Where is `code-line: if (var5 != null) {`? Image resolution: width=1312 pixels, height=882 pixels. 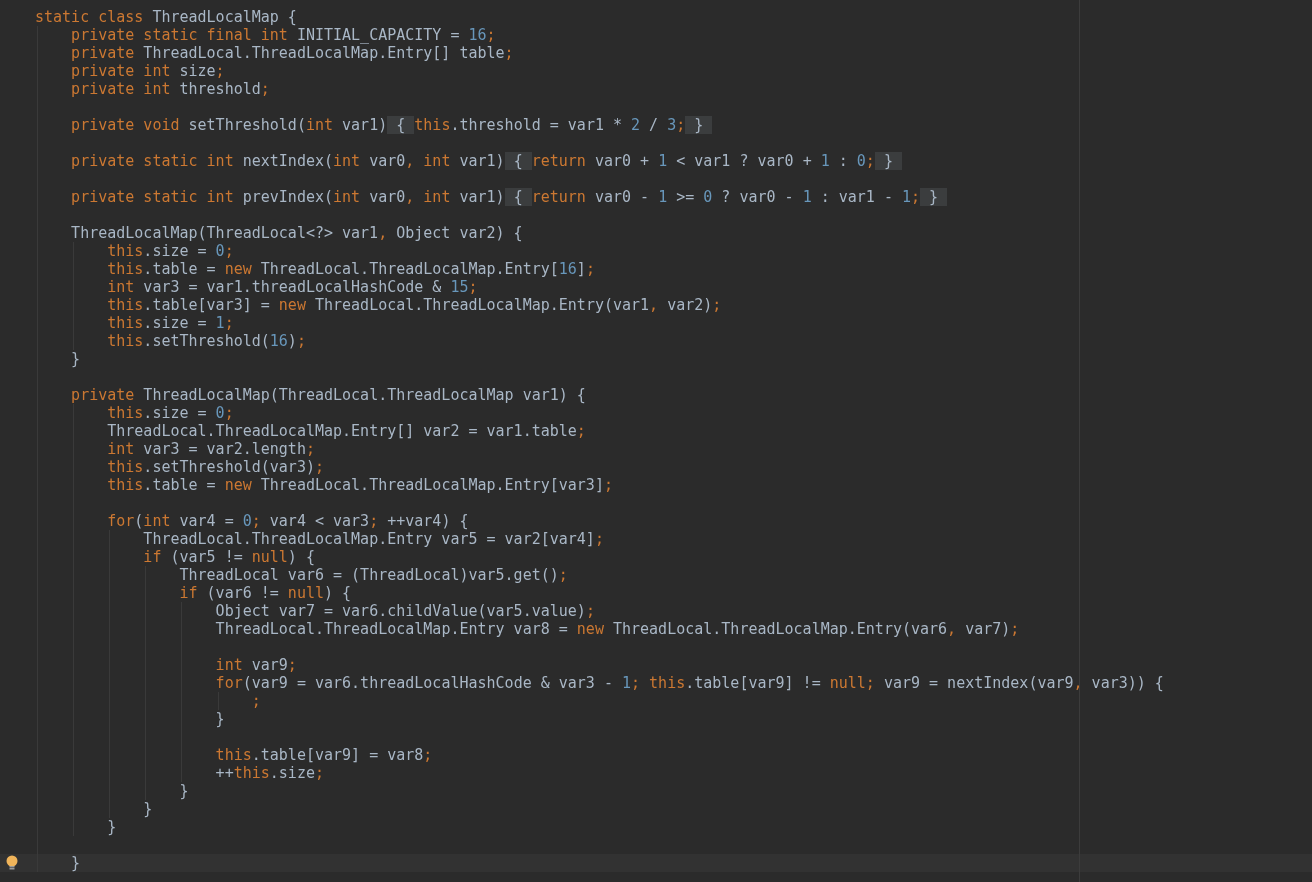
code-line: if (var5 != null) { is located at coordinates (229, 557).